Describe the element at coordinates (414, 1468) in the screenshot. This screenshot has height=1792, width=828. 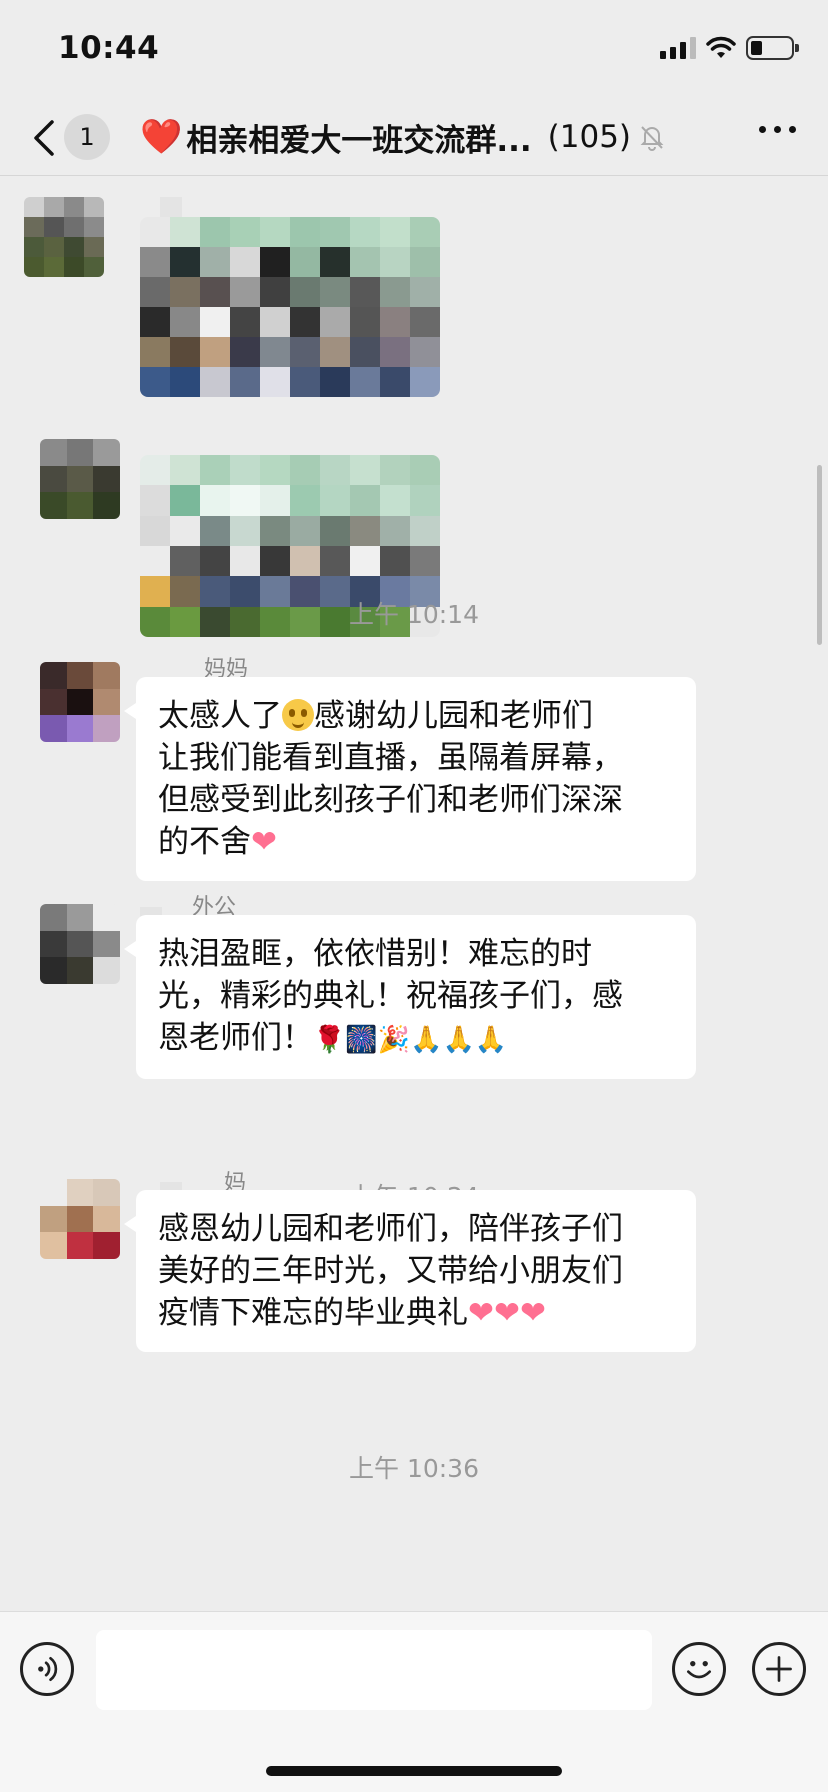
I see `timestamp-separator: 上午 10:36` at that location.